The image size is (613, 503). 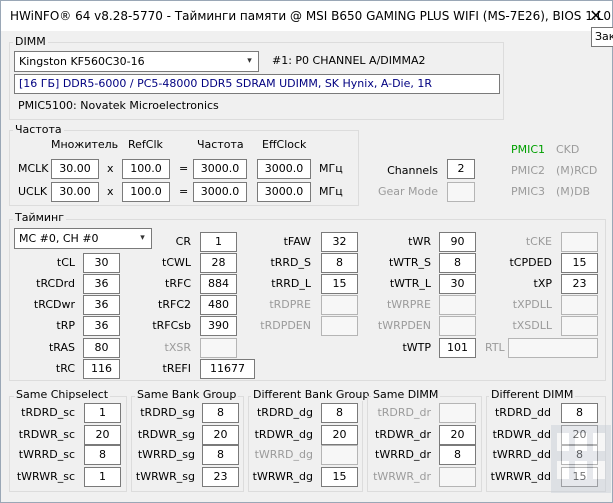 I want to click on twrrd-sg-label: tWRRD_sg, so click(x=166, y=454).